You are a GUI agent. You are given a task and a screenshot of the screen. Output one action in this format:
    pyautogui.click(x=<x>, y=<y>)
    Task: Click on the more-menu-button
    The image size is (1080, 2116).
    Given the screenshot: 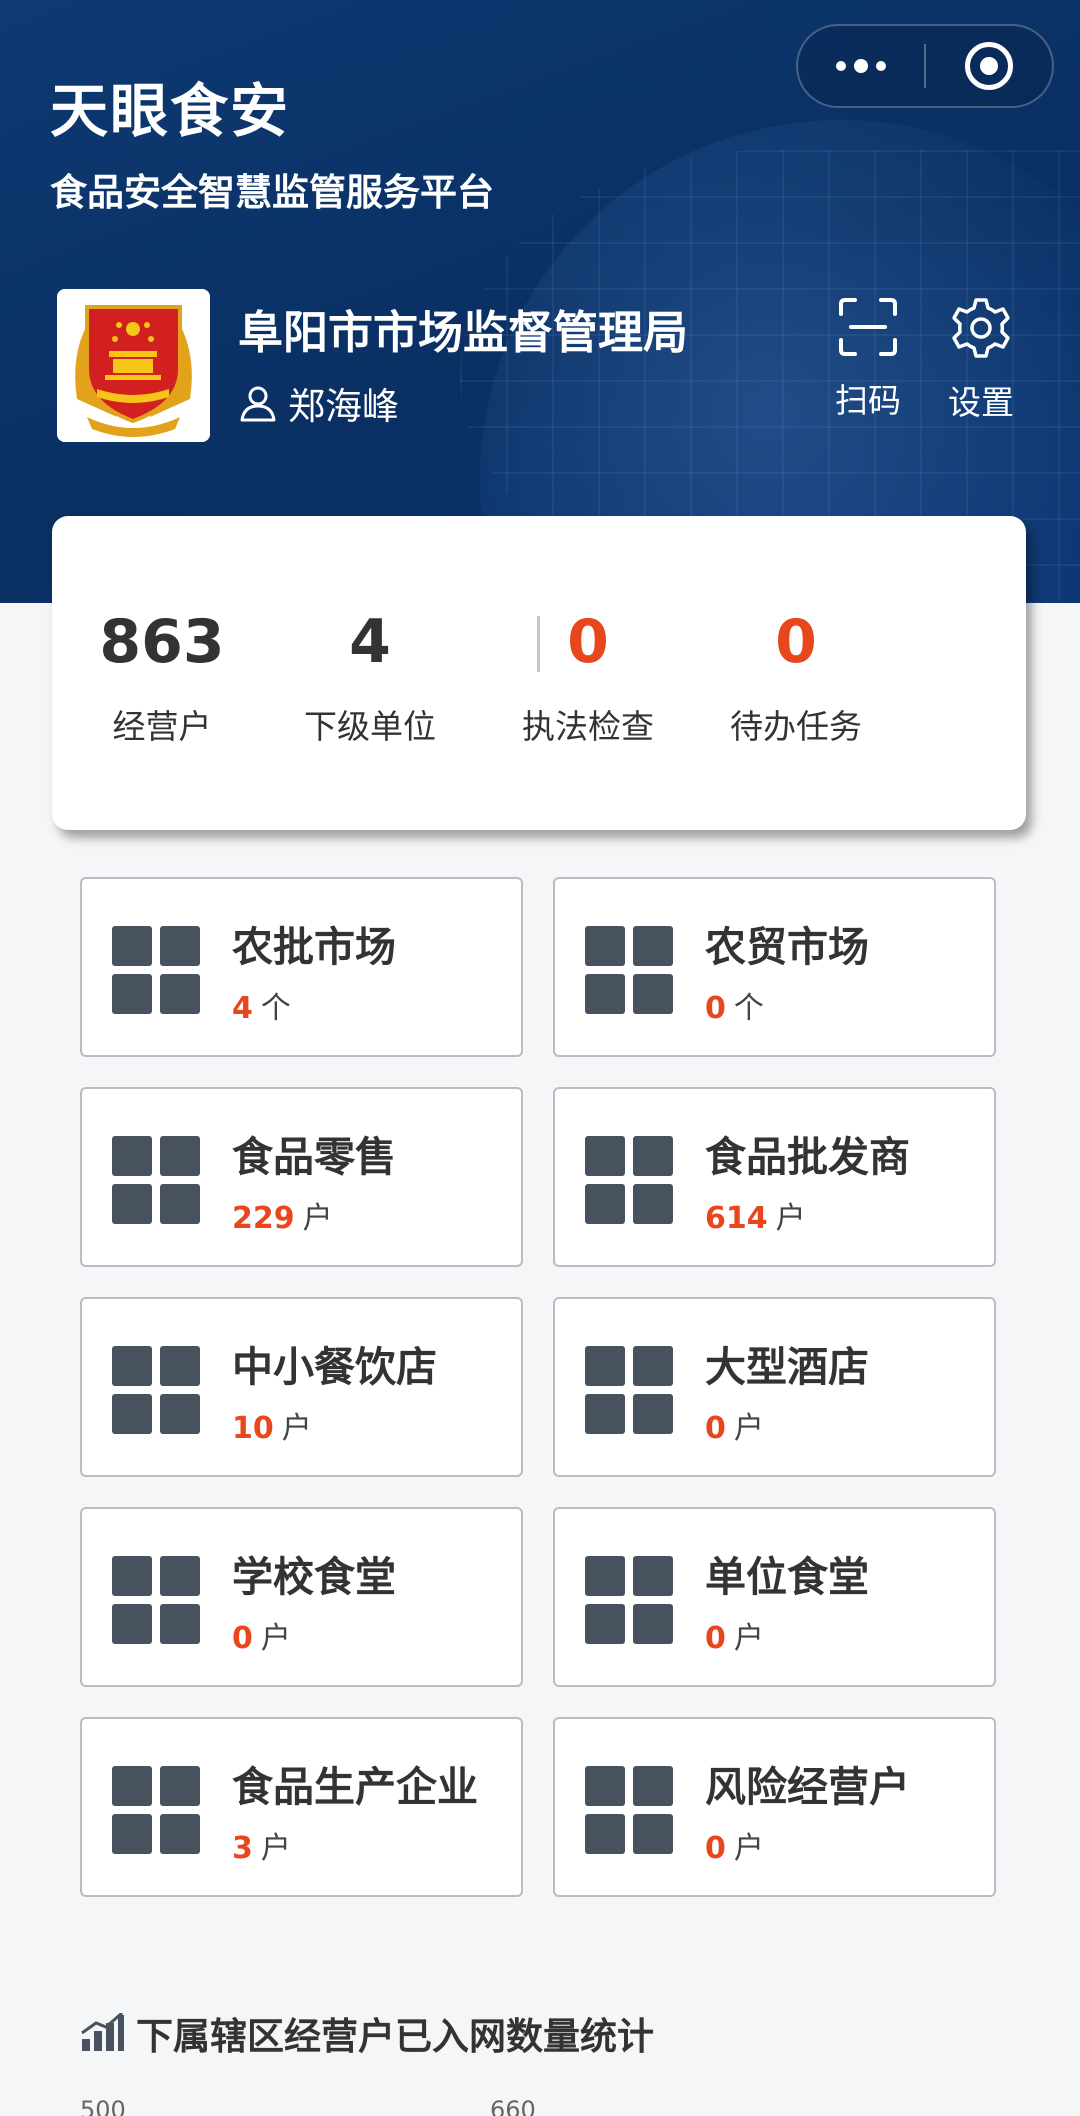 What is the action you would take?
    pyautogui.click(x=861, y=66)
    